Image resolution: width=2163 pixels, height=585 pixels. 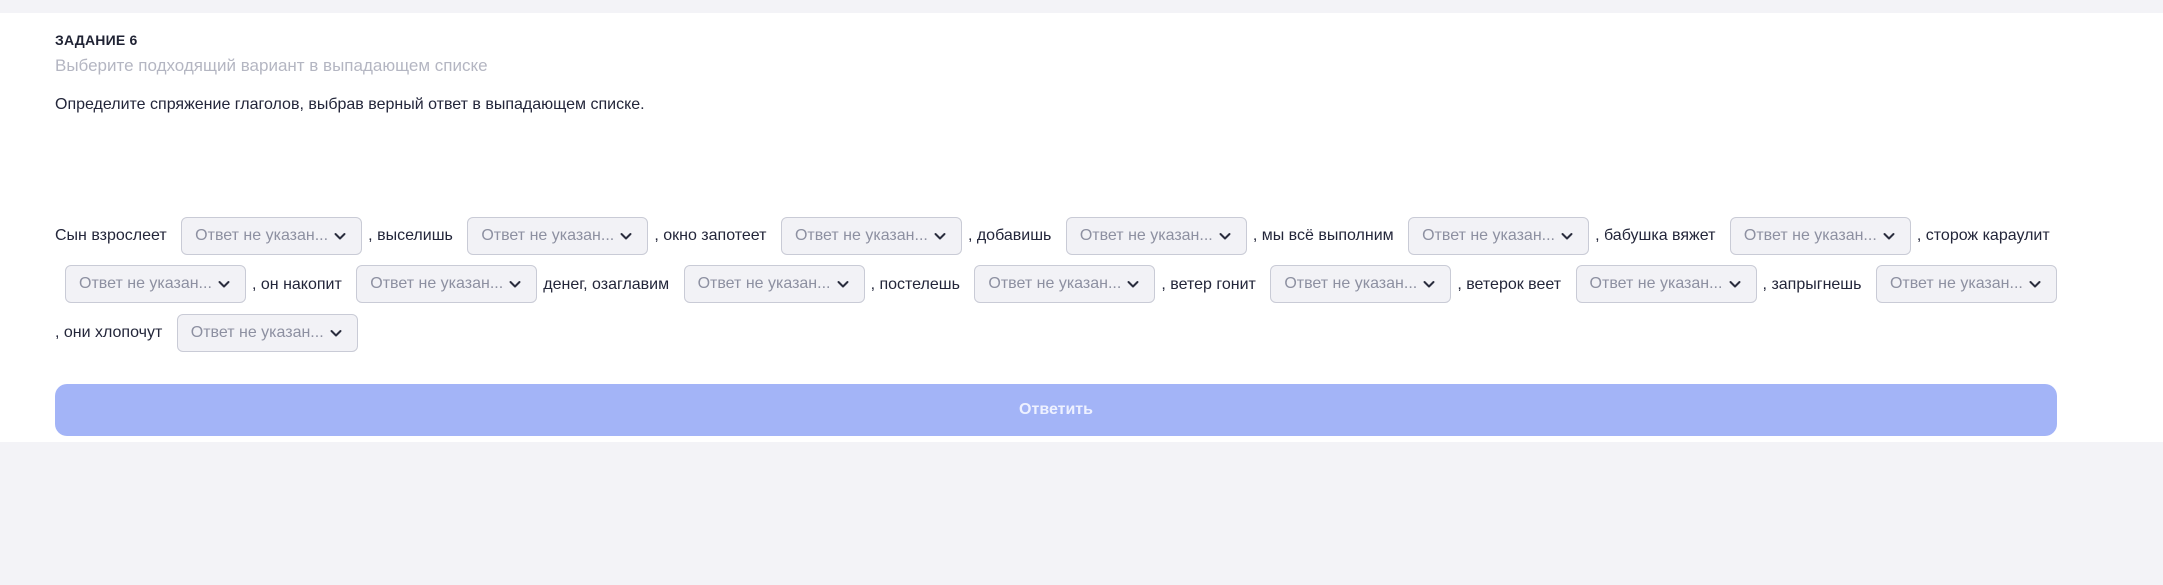 I want to click on sentence-segment: , окно запотеет, so click(x=710, y=235).